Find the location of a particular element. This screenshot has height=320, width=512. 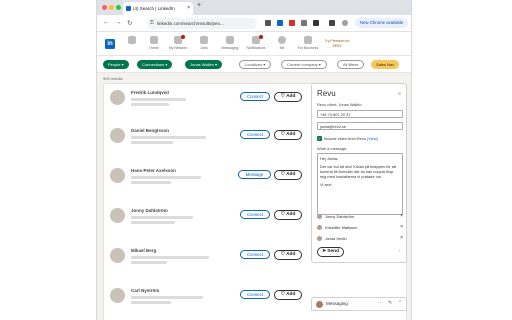

send-button: ➤ Send is located at coordinates (330, 252).